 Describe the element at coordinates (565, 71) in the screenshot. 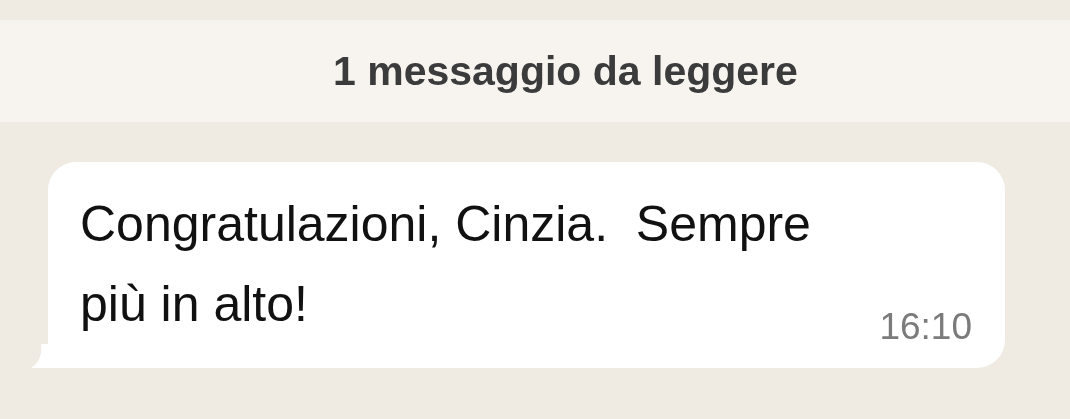

I see `unread-count-label: 1 messaggio da leggere` at that location.